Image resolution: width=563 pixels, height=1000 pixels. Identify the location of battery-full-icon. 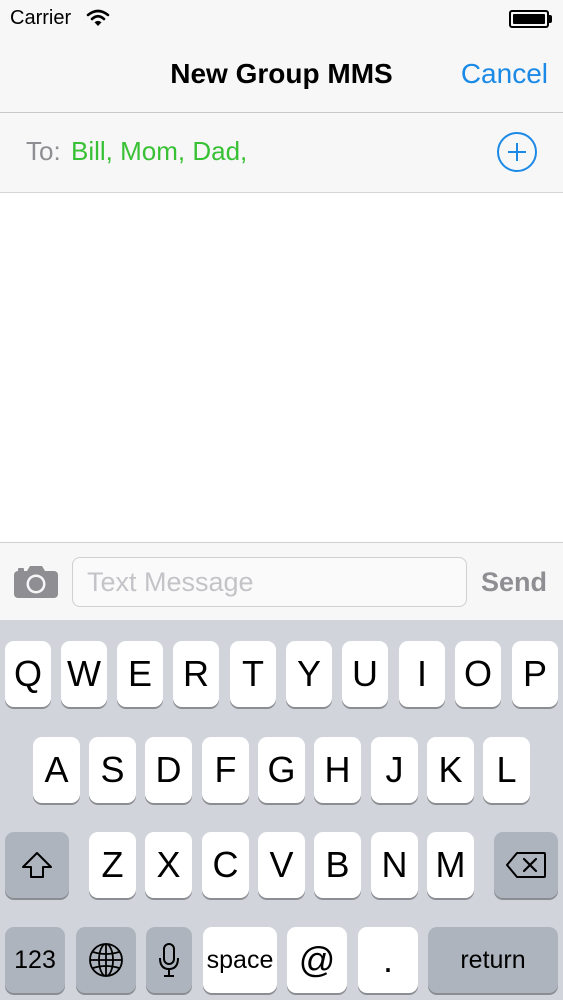
(531, 19).